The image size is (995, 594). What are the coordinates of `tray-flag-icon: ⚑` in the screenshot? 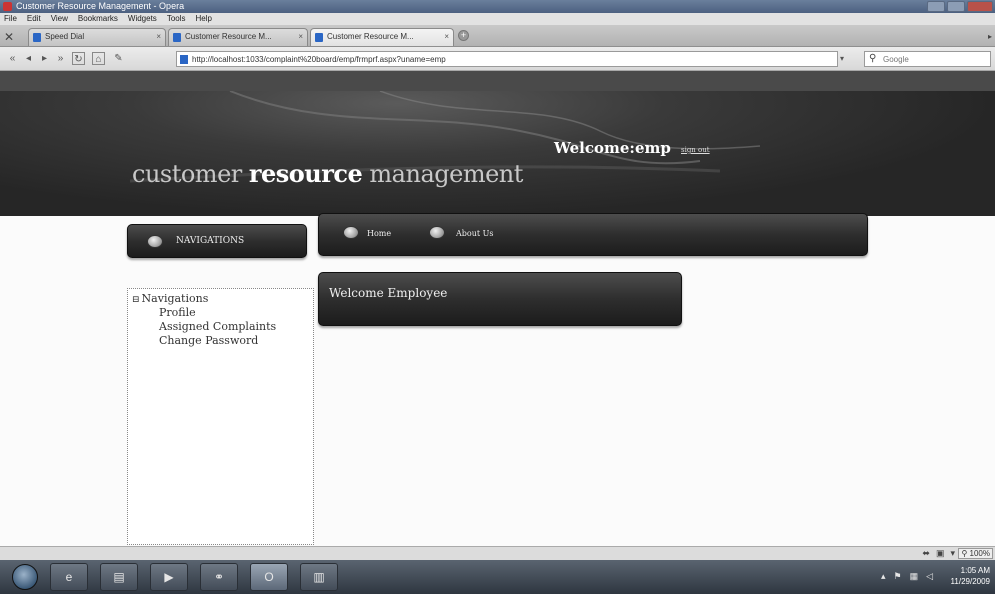 It's located at (897, 576).